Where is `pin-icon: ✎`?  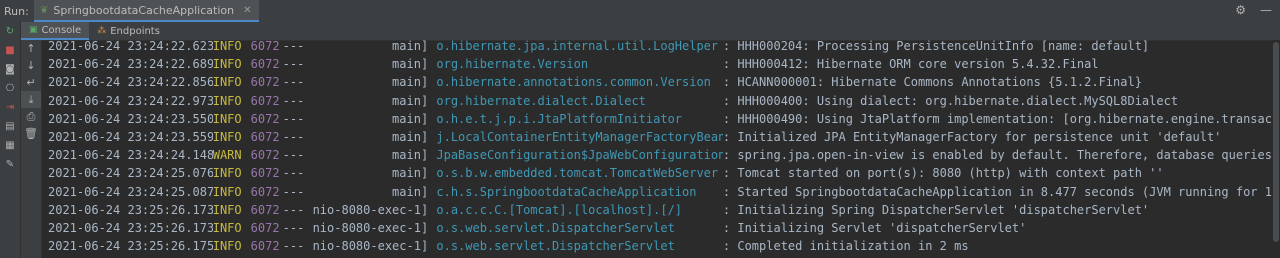
pin-icon: ✎ is located at coordinates (10, 164).